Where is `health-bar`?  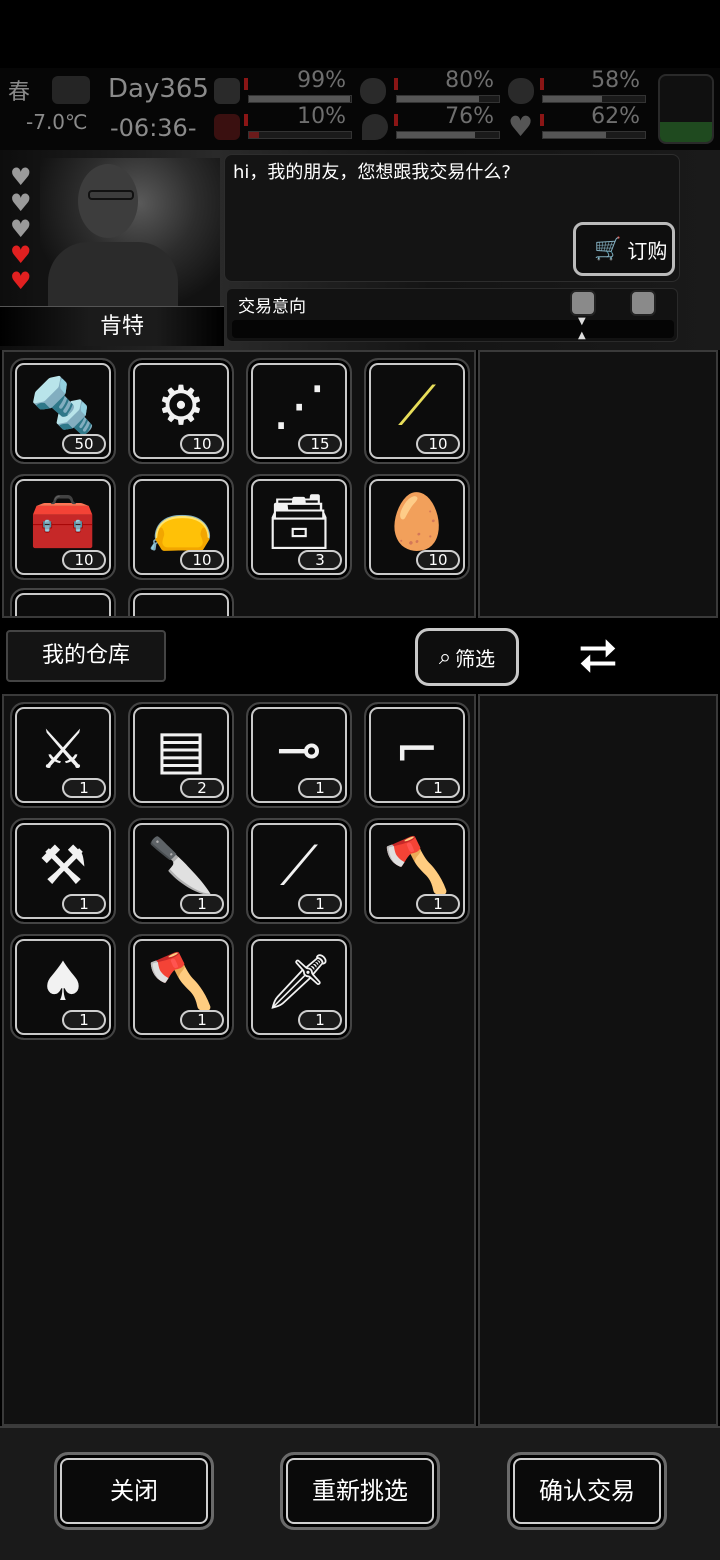 health-bar is located at coordinates (300, 99).